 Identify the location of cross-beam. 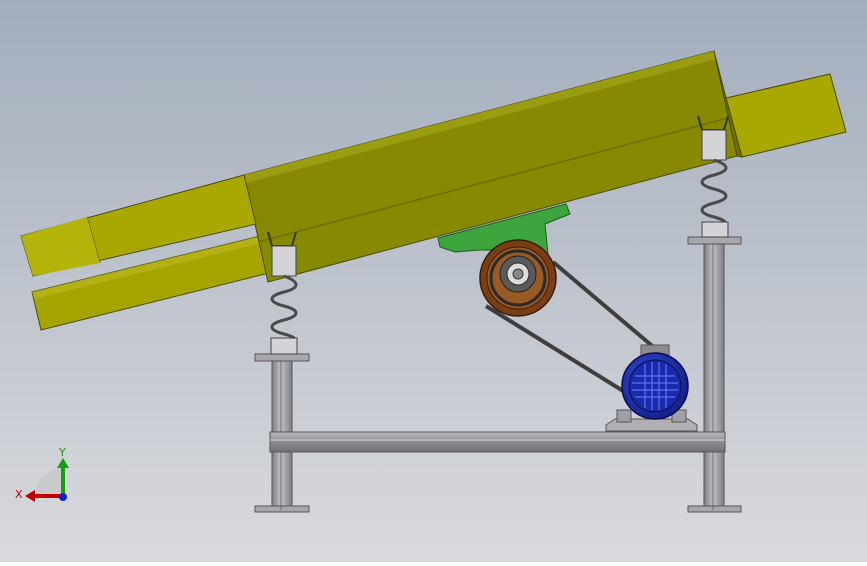
(497, 442).